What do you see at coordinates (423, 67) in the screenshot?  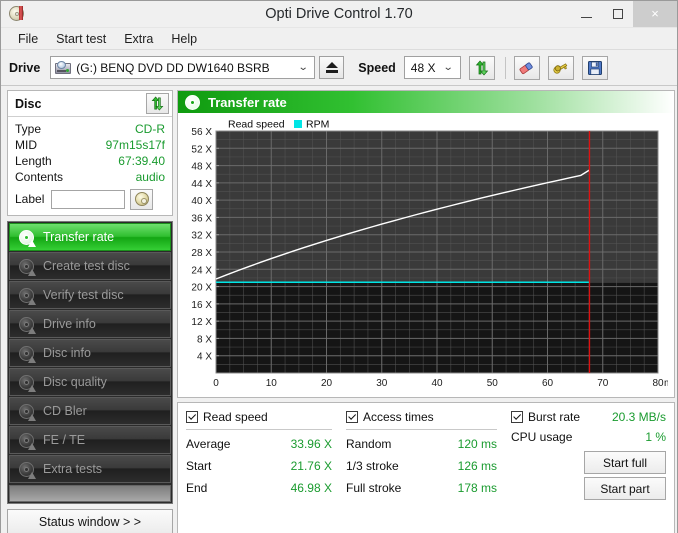 I see `speed-select-value: 48 X` at bounding box center [423, 67].